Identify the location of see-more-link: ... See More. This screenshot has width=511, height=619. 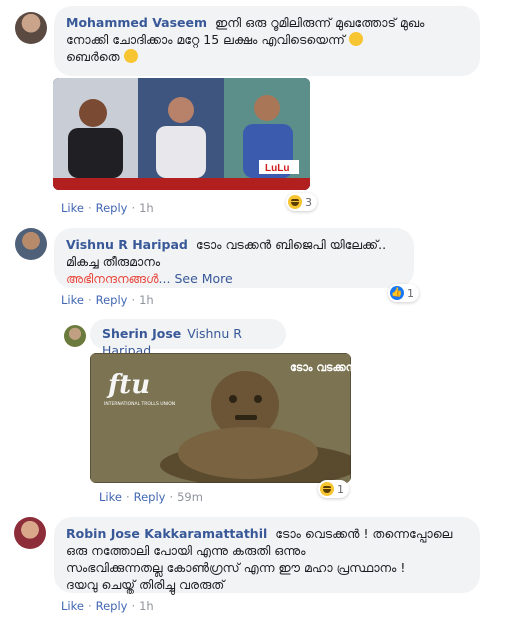
(196, 278).